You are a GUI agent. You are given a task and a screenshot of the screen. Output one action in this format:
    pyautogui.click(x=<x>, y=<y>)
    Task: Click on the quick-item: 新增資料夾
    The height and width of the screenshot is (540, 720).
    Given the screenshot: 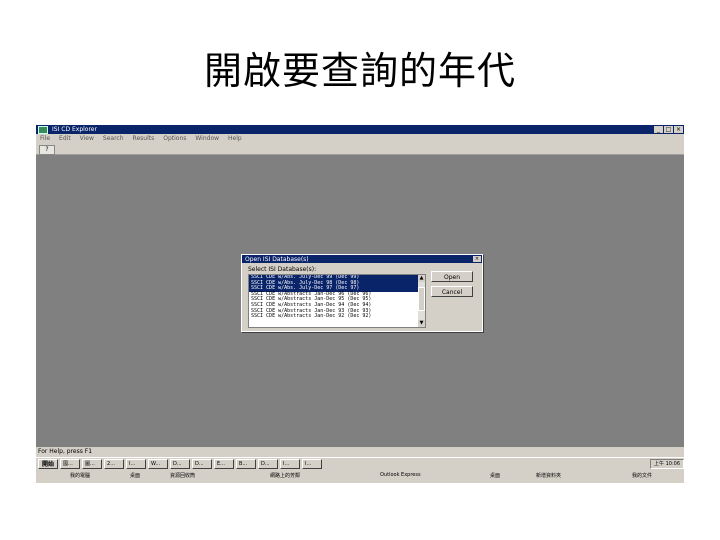 What is the action you would take?
    pyautogui.click(x=548, y=475)
    